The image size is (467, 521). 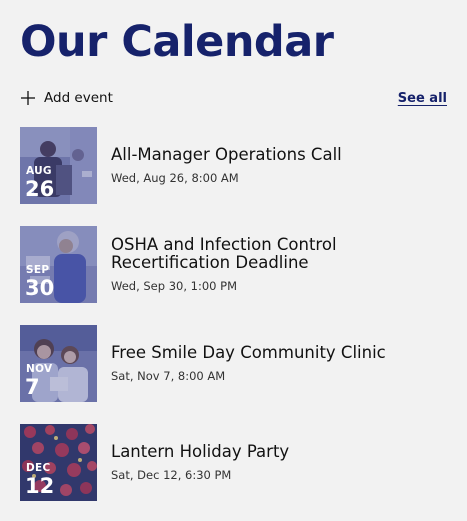 I want to click on page-title: Our Calendar, so click(x=177, y=42).